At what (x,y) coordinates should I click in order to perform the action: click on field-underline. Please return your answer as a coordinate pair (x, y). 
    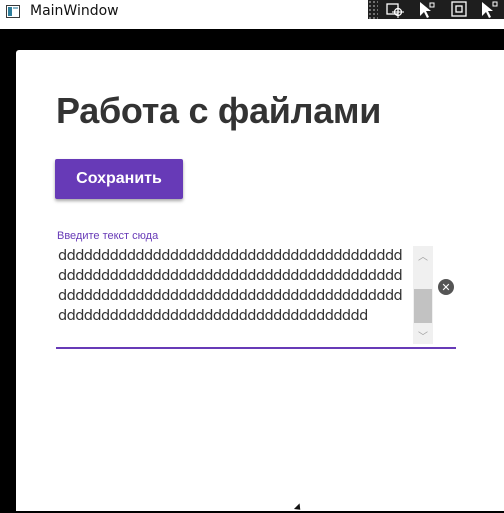
    Looking at the image, I should click on (256, 348).